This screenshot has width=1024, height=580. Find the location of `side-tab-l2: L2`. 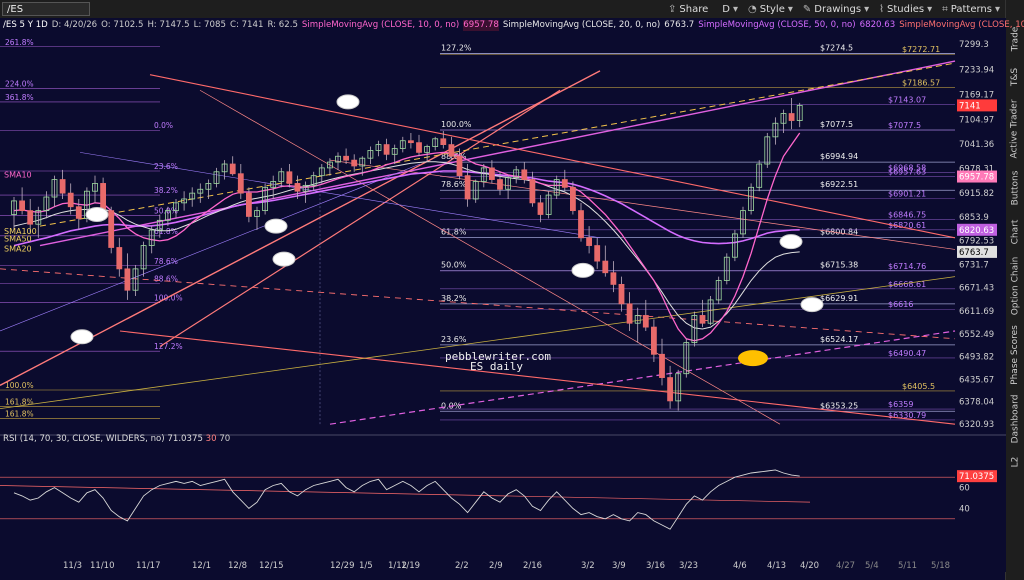

side-tab-l2: L2 is located at coordinates (1015, 462).